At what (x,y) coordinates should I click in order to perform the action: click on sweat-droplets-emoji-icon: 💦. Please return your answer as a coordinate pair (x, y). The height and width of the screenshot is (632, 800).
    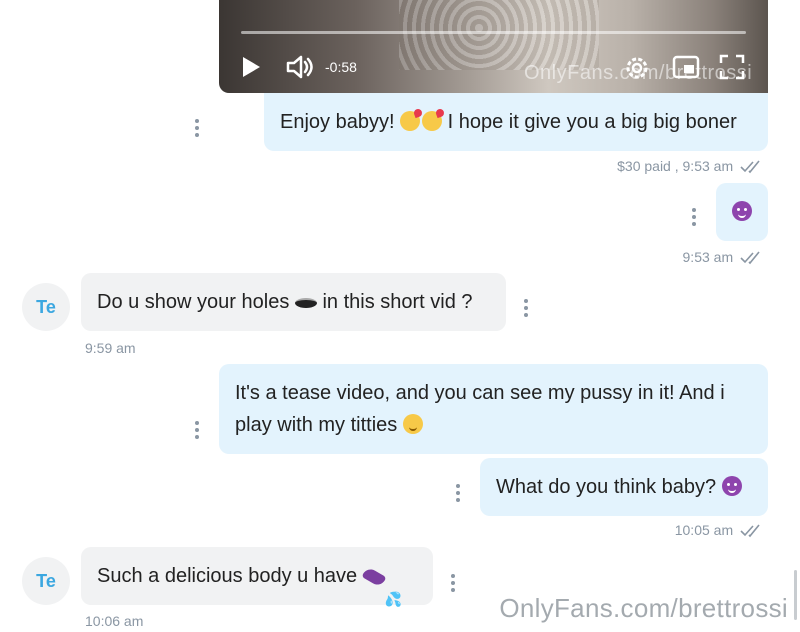
    Looking at the image, I should click on (393, 598).